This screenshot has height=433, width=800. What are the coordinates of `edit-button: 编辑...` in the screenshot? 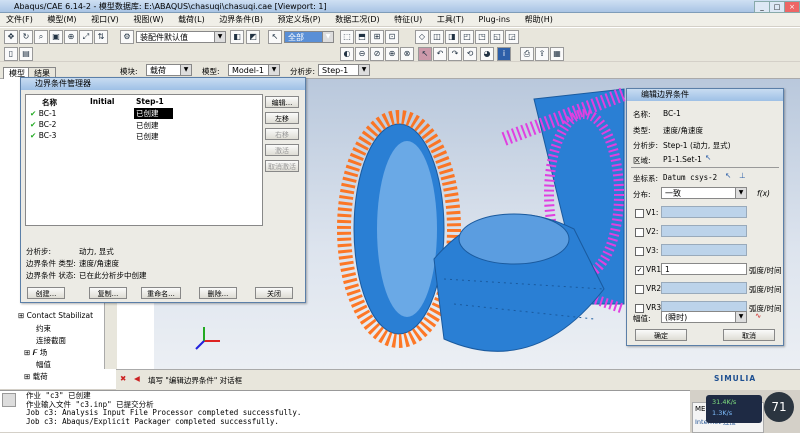 It's located at (282, 102).